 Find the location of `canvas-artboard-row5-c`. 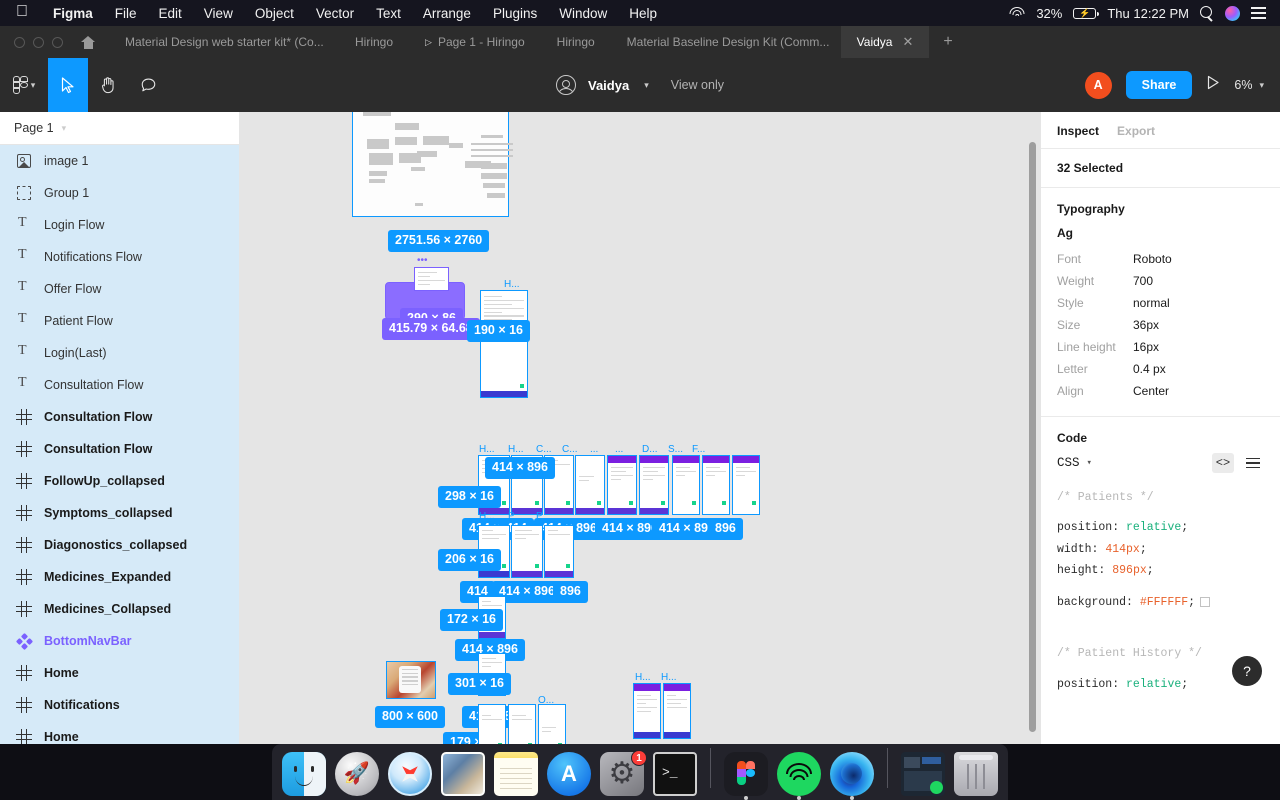

canvas-artboard-row5-c is located at coordinates (552, 724).